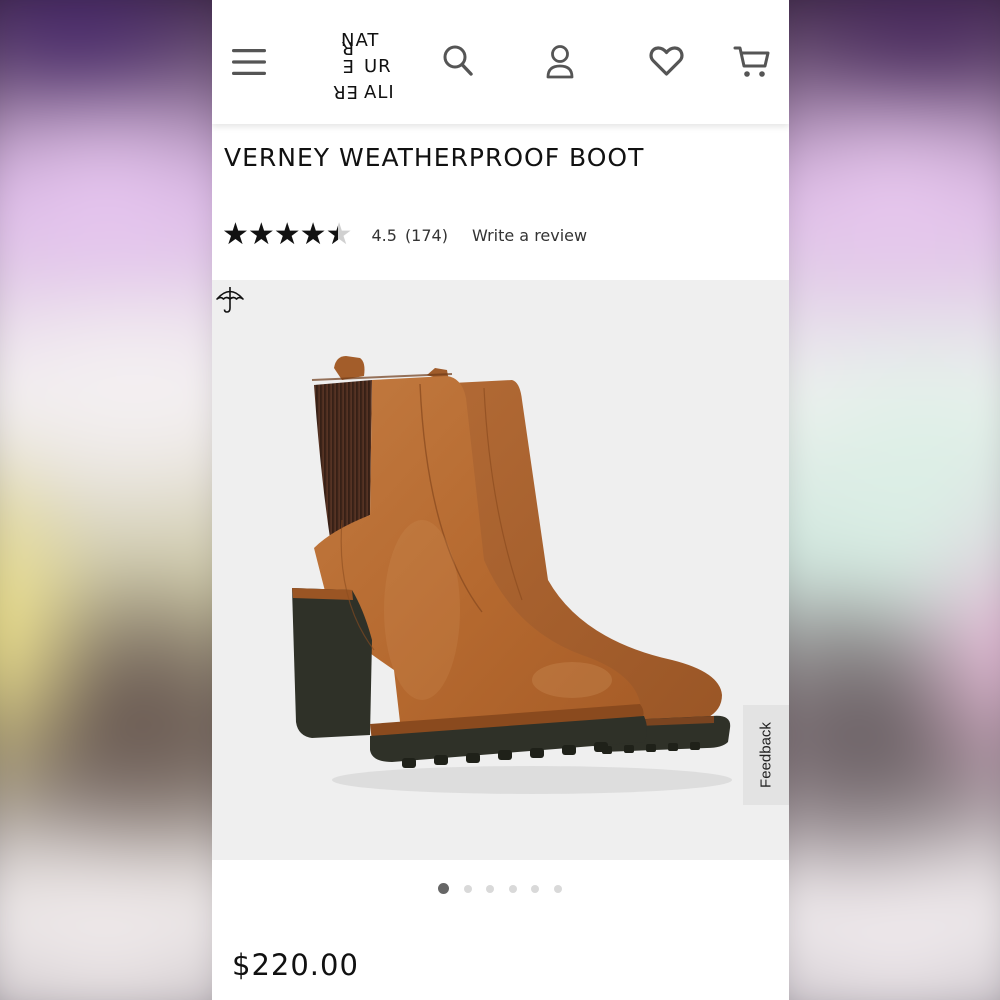 The height and width of the screenshot is (1000, 1000). I want to click on rating-row: ★★★★★ ★★★★★ 4.5 (174) Write a review, so click(404, 235).